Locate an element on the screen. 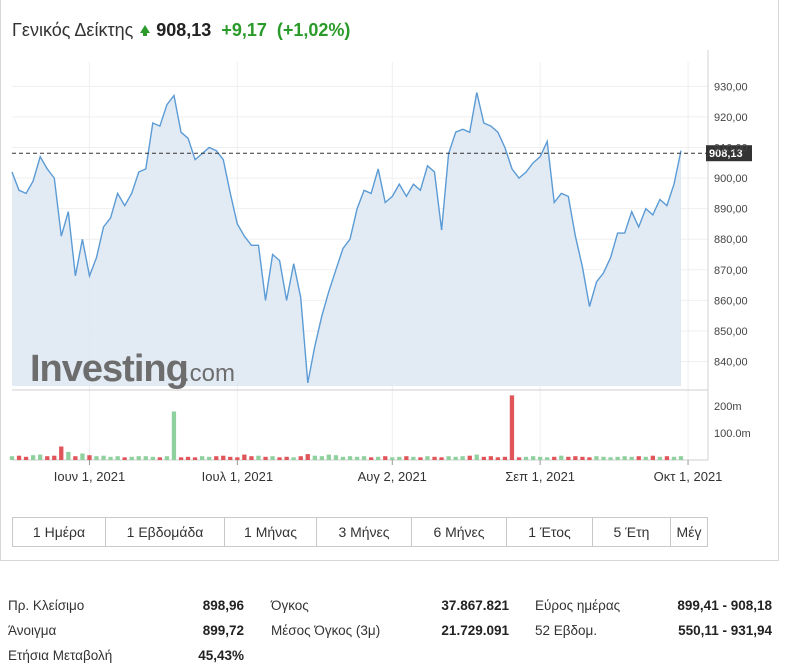 The height and width of the screenshot is (666, 800). x-tick-label: Ιουν 1, 2021 is located at coordinates (89, 476).